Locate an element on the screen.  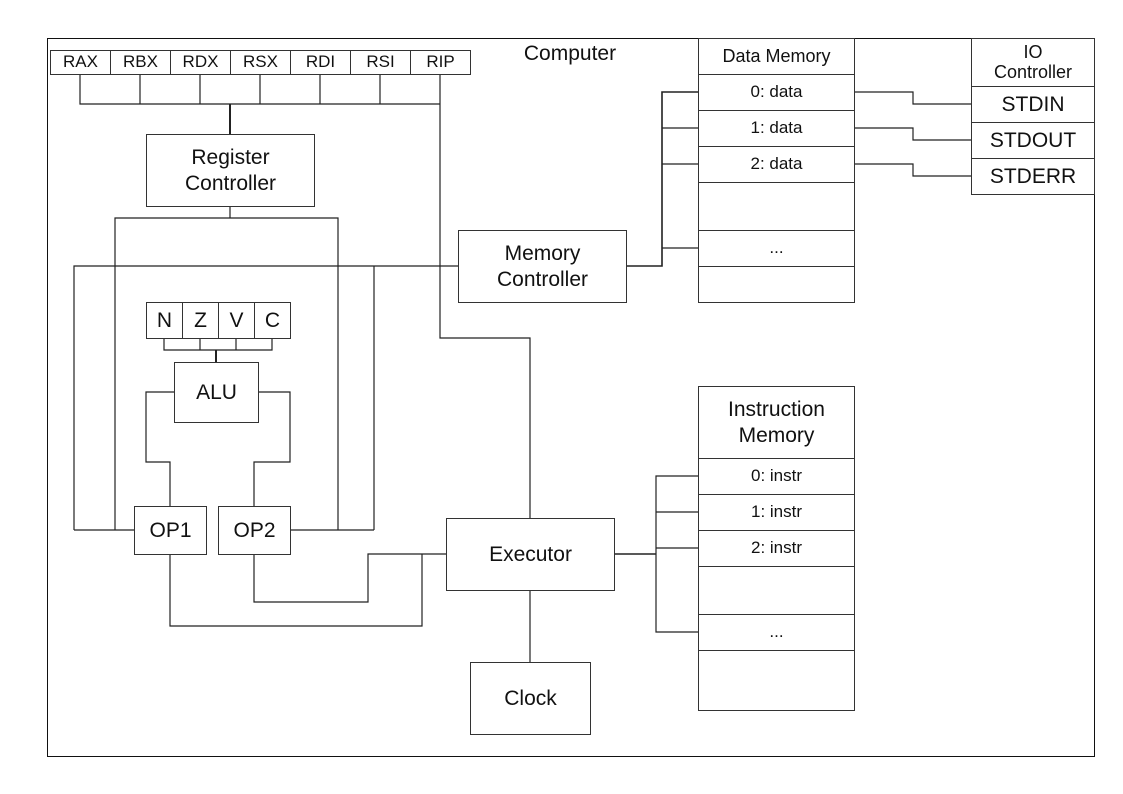
alu: ALU is located at coordinates (216, 392).